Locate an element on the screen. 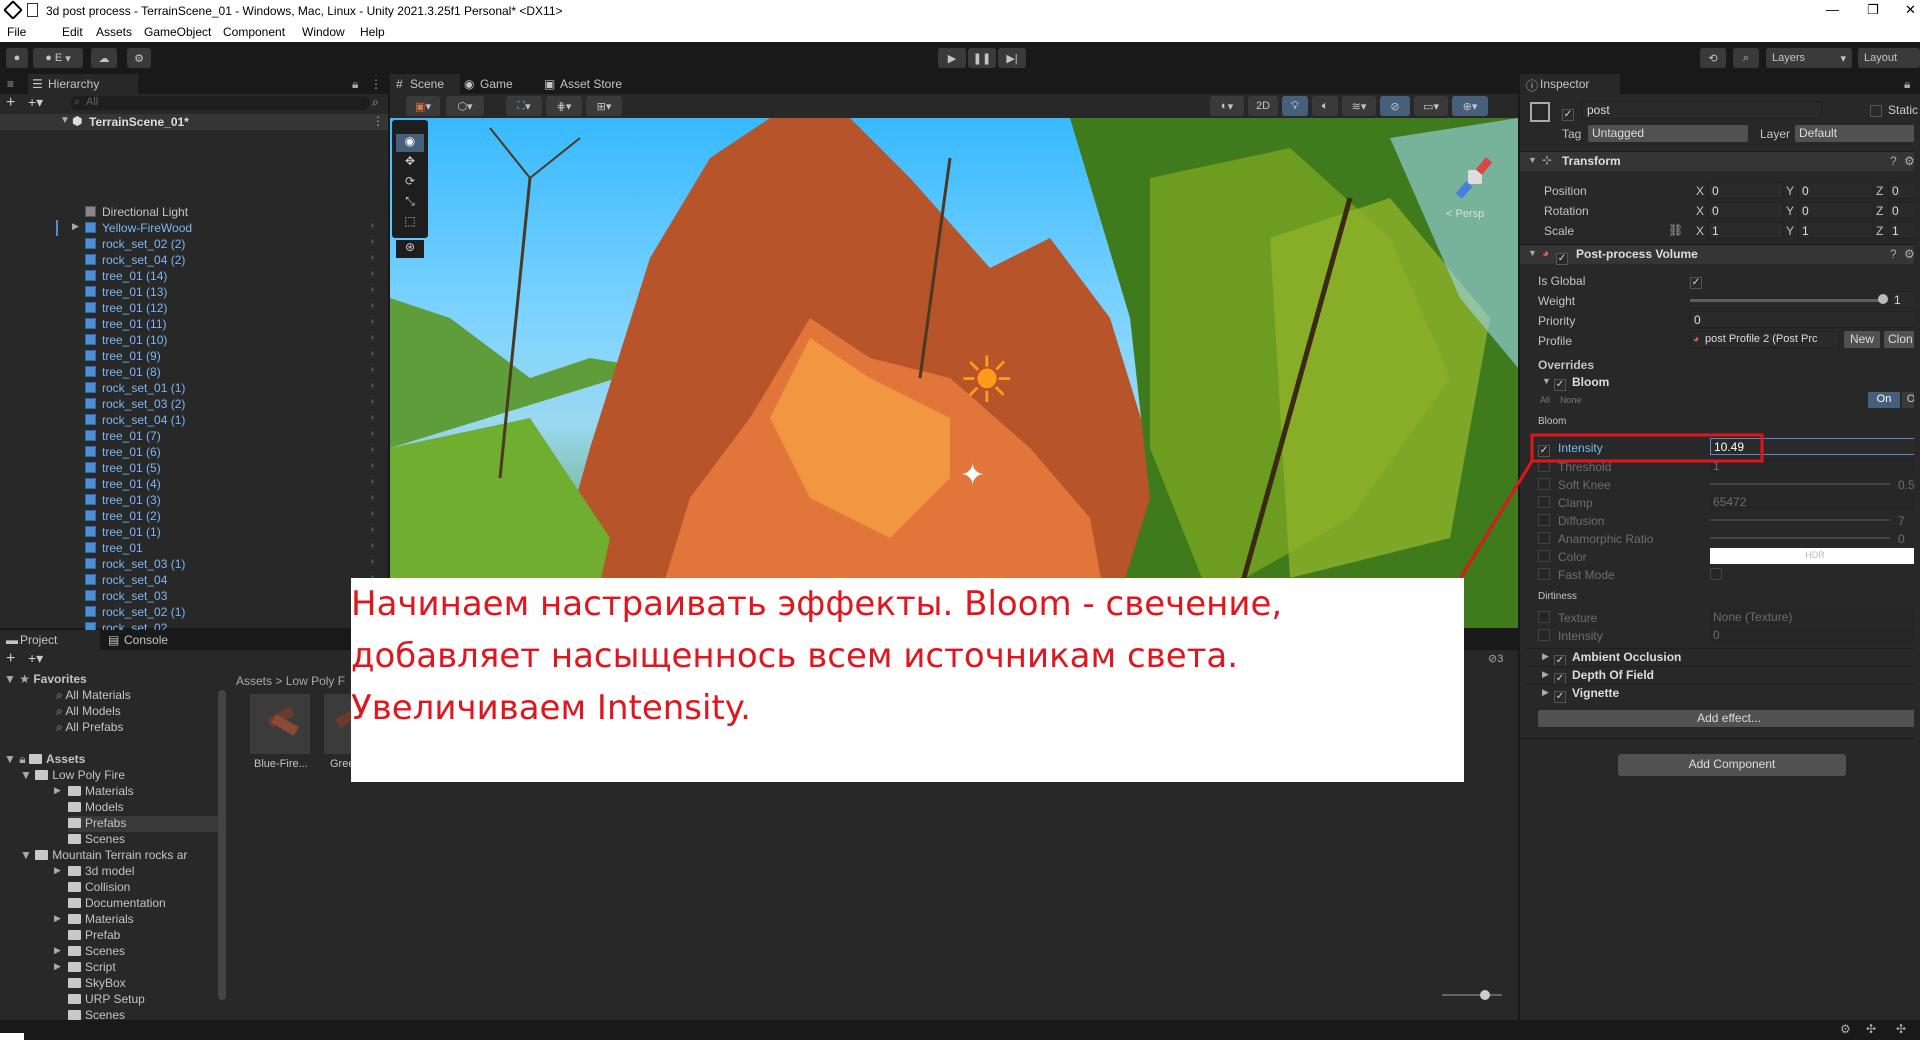 This screenshot has height=1040, width=1920. layer-dropdown: Default is located at coordinates (1857, 133).